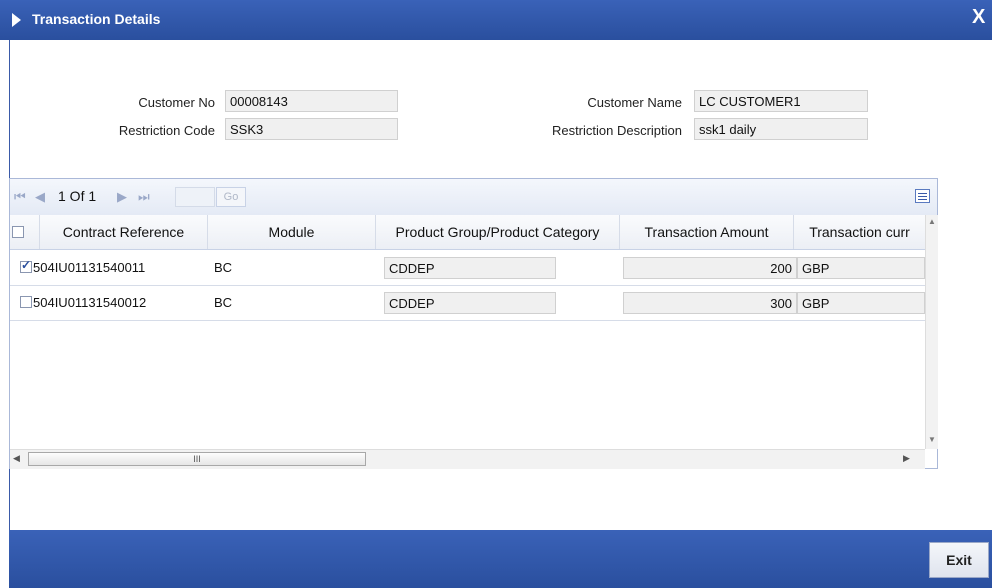 This screenshot has width=992, height=588. I want to click on customer-no-field: 00008143, so click(311, 101).